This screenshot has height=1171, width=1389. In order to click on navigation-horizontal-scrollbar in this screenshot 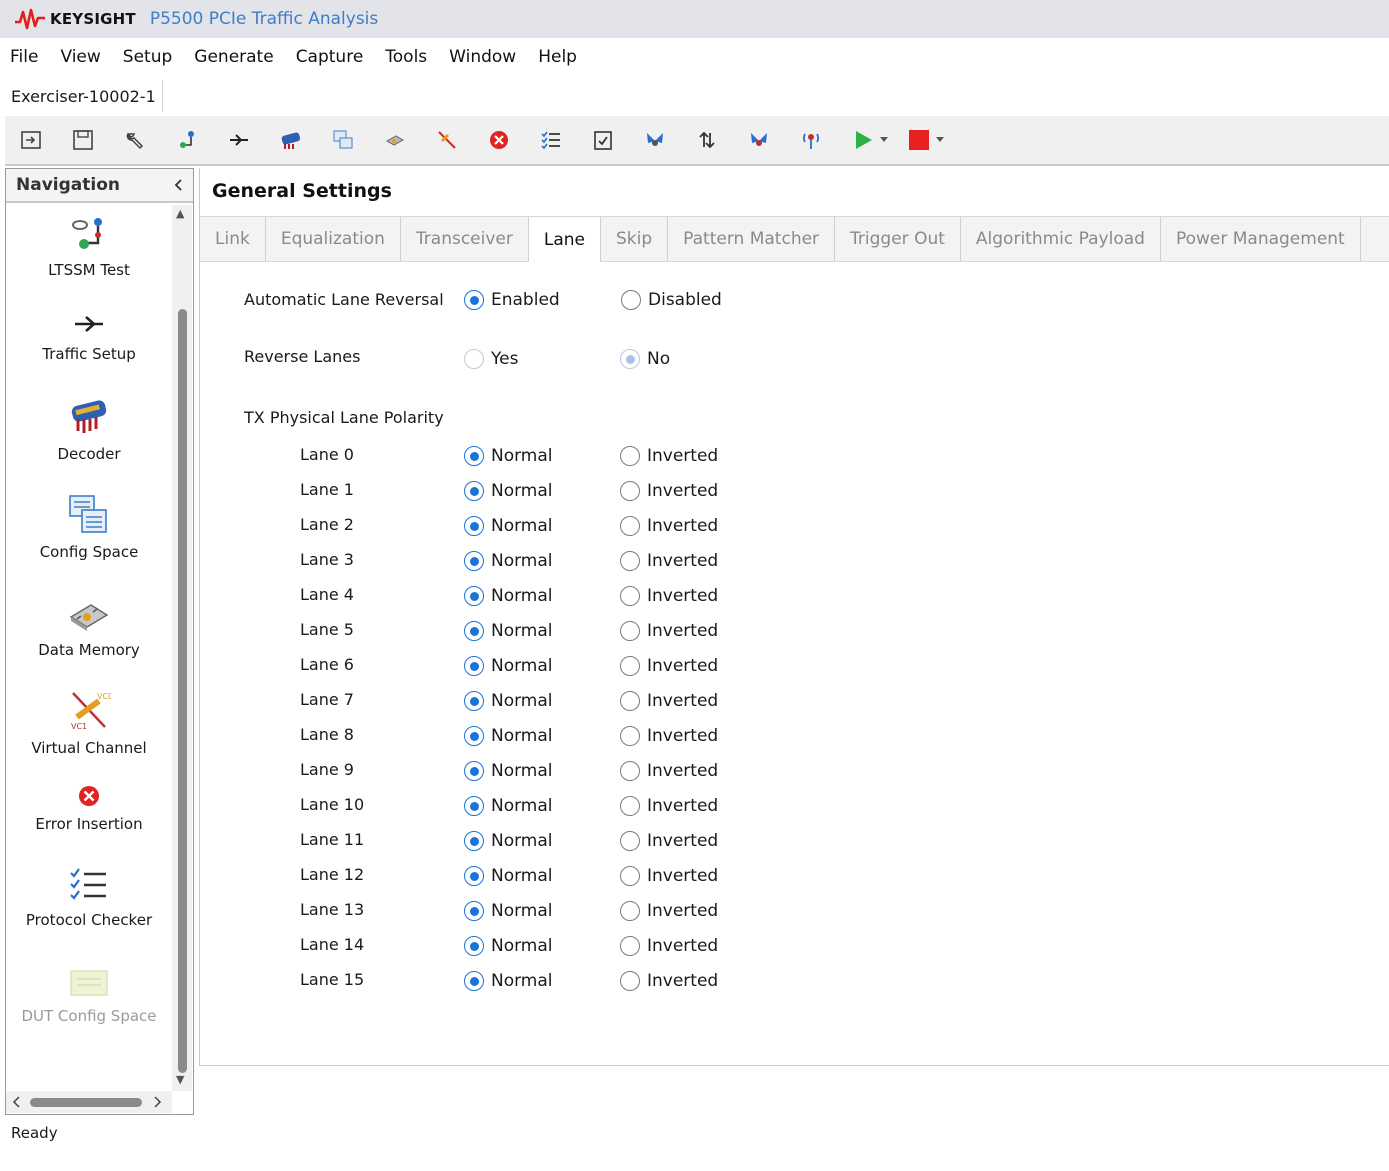, I will do `click(89, 1102)`.